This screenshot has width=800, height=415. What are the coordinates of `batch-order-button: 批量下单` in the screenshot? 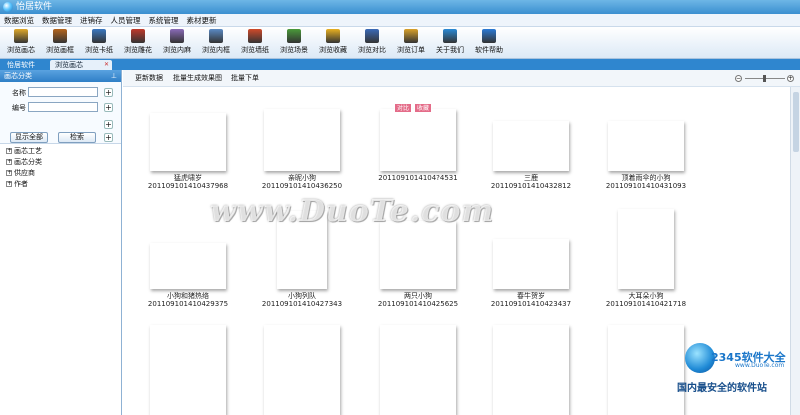 It's located at (245, 78).